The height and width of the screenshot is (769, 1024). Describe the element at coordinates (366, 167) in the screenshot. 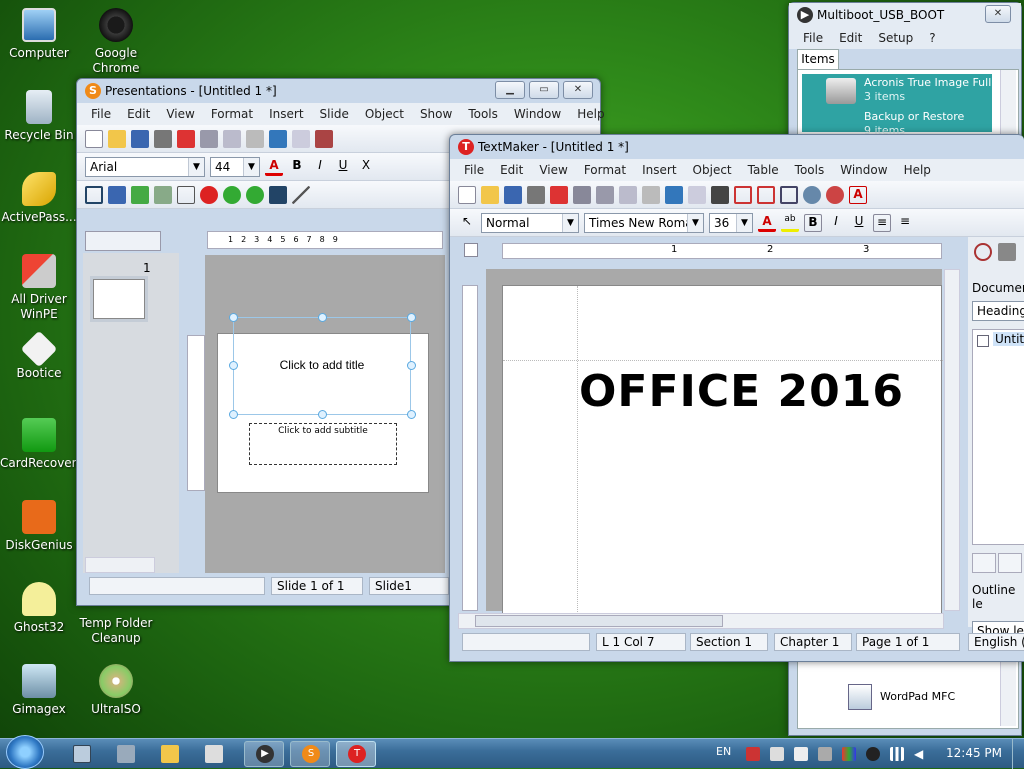

I see `strikethrough-icon: X` at that location.